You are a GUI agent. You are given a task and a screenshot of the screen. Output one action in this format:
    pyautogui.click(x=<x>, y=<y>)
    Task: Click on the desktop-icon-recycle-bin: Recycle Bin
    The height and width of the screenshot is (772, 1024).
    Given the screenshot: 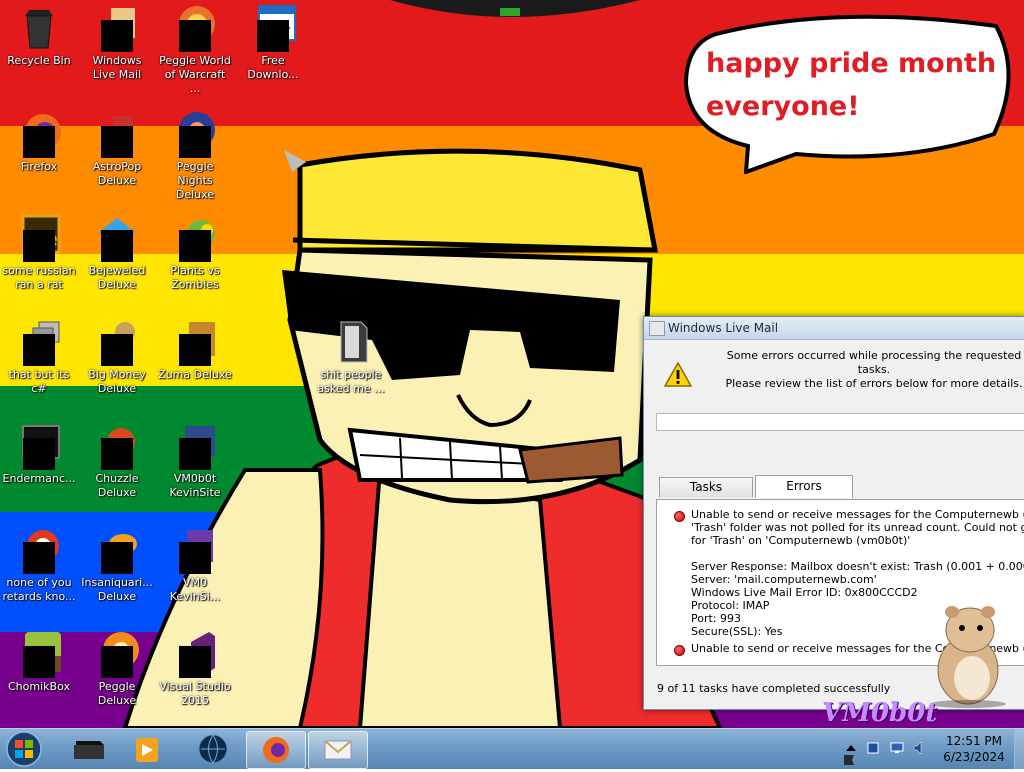 What is the action you would take?
    pyautogui.click(x=39, y=36)
    